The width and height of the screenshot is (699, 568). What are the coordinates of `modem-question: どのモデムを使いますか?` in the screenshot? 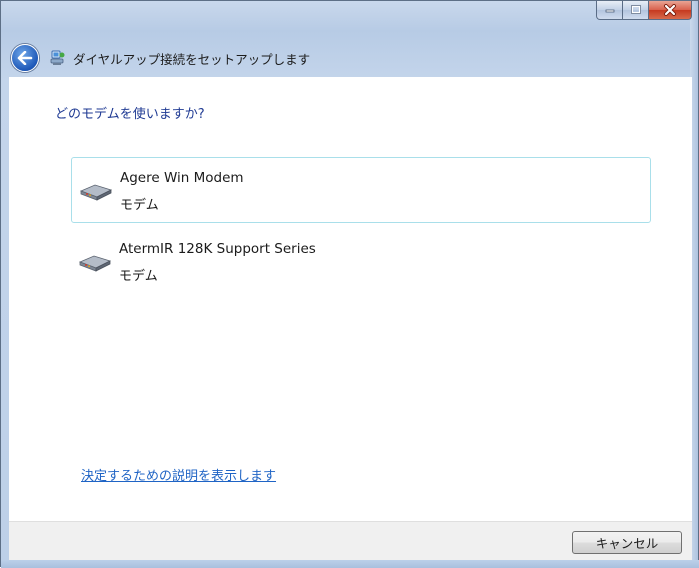 It's located at (130, 114).